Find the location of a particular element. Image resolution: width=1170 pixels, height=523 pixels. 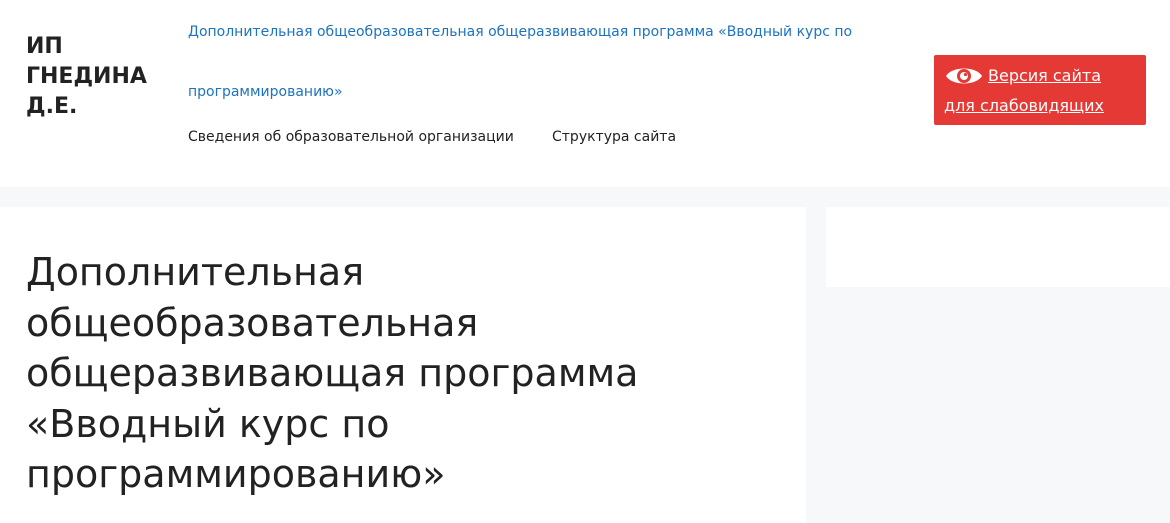

visually-impaired-version-button: Версия сайта для слабовидящих is located at coordinates (1040, 90).